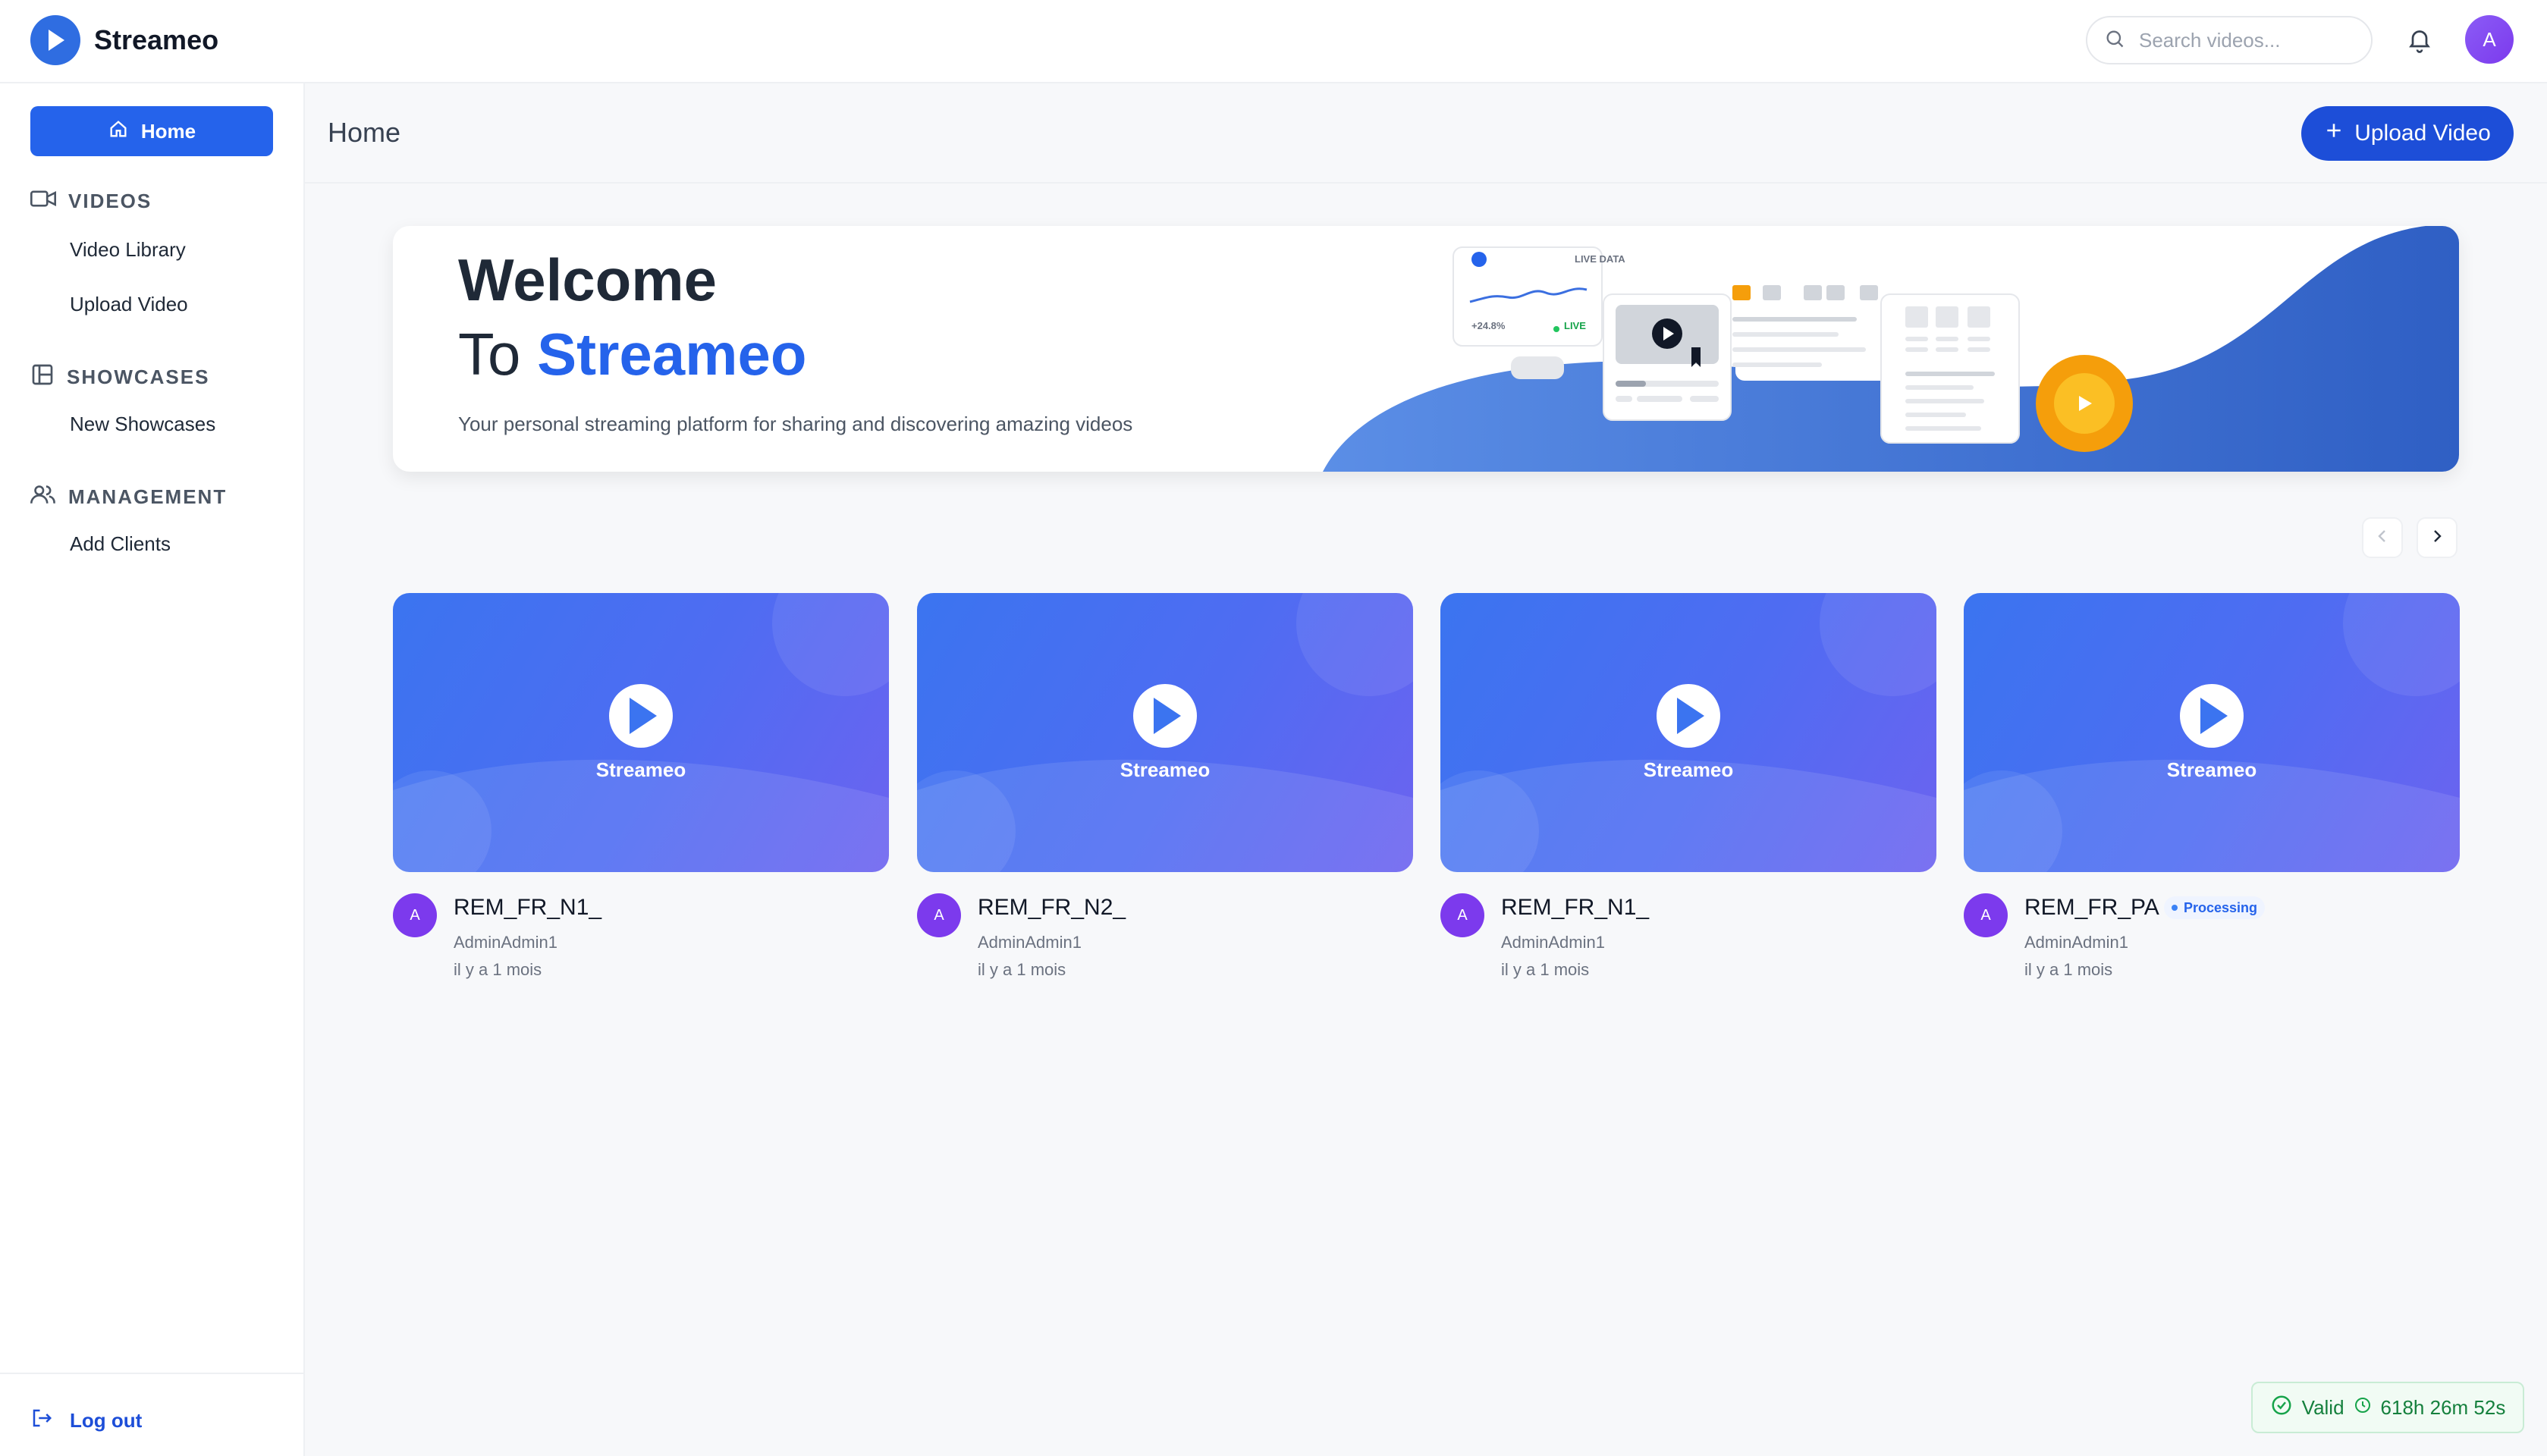 This screenshot has height=1456, width=2547. Describe the element at coordinates (364, 132) in the screenshot. I see `page-title: Home` at that location.